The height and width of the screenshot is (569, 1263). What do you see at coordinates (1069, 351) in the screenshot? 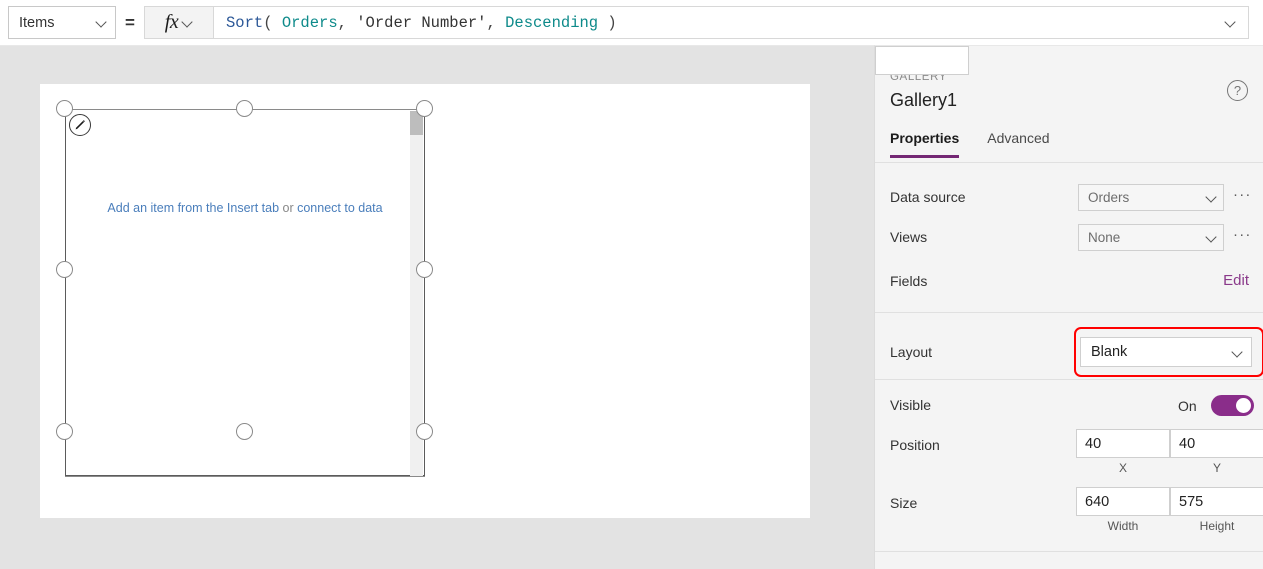
I see `row-layout: Layout Blank` at bounding box center [1069, 351].